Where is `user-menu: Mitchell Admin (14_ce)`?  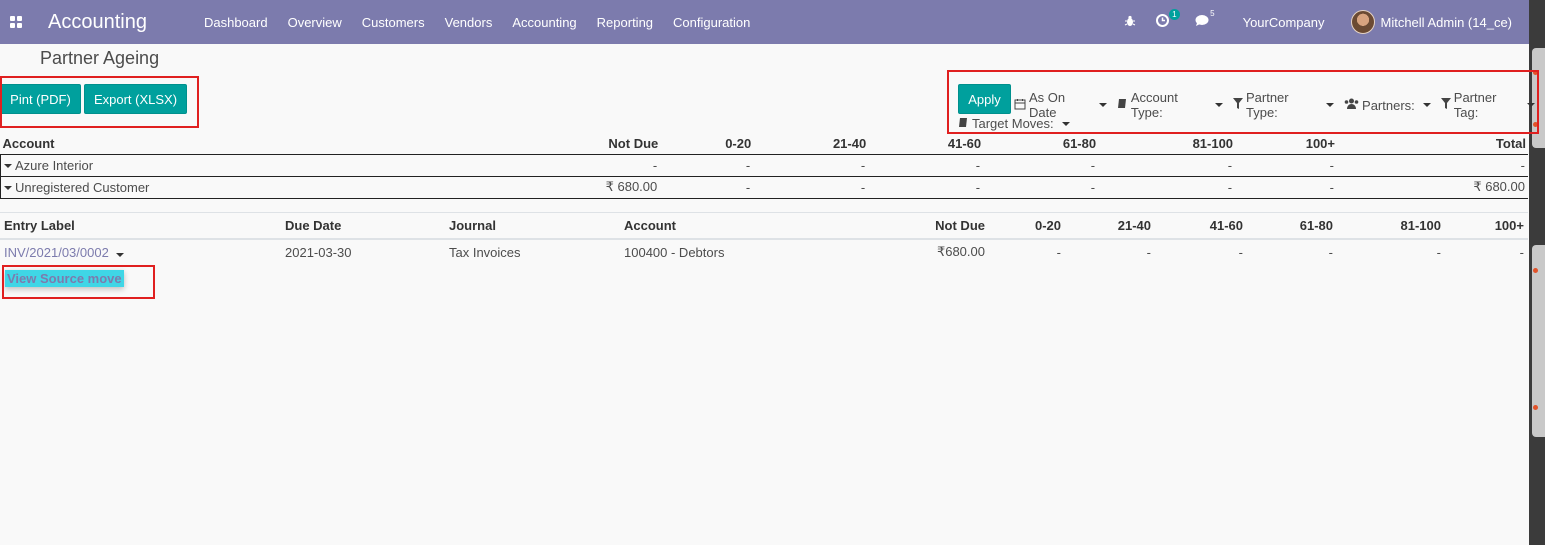 user-menu: Mitchell Admin (14_ce) is located at coordinates (1431, 22).